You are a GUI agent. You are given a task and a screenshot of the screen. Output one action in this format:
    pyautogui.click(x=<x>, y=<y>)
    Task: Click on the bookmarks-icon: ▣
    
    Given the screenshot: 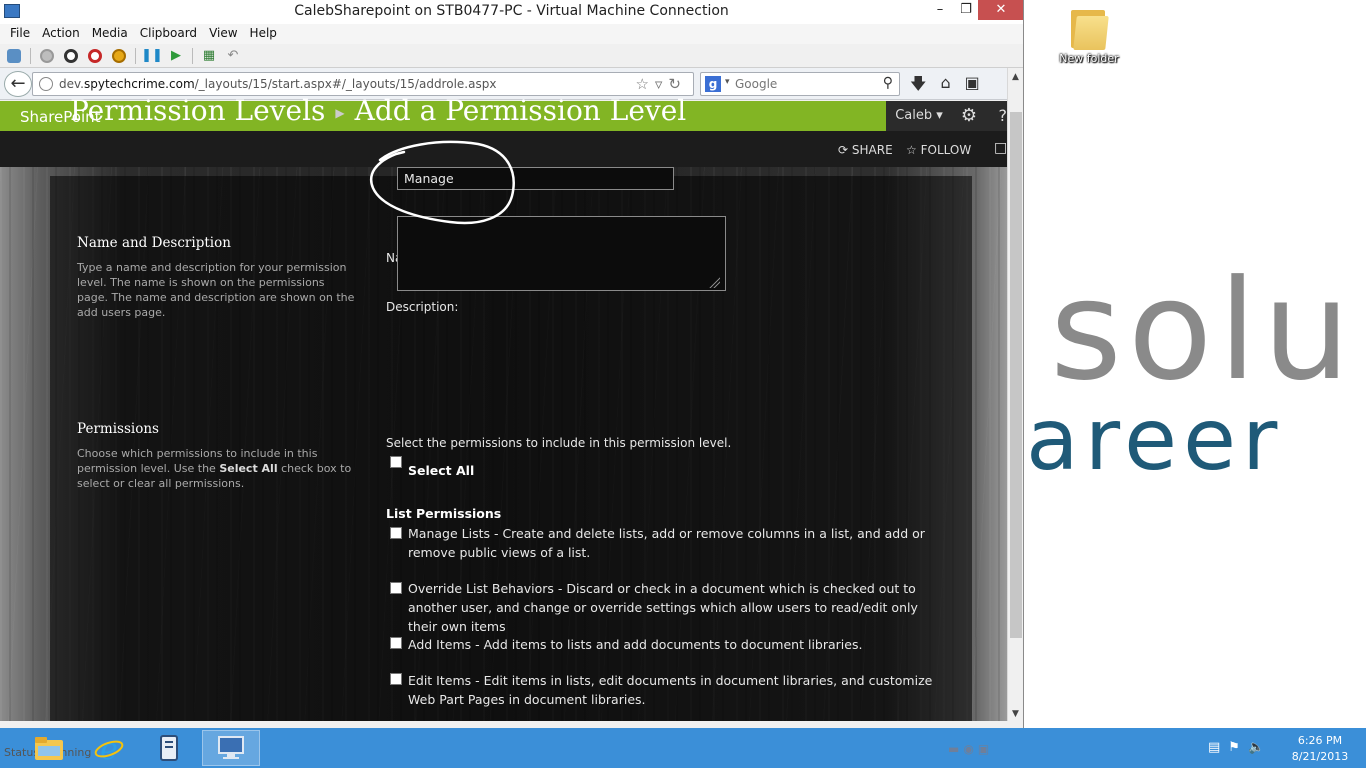 What is the action you would take?
    pyautogui.click(x=972, y=86)
    